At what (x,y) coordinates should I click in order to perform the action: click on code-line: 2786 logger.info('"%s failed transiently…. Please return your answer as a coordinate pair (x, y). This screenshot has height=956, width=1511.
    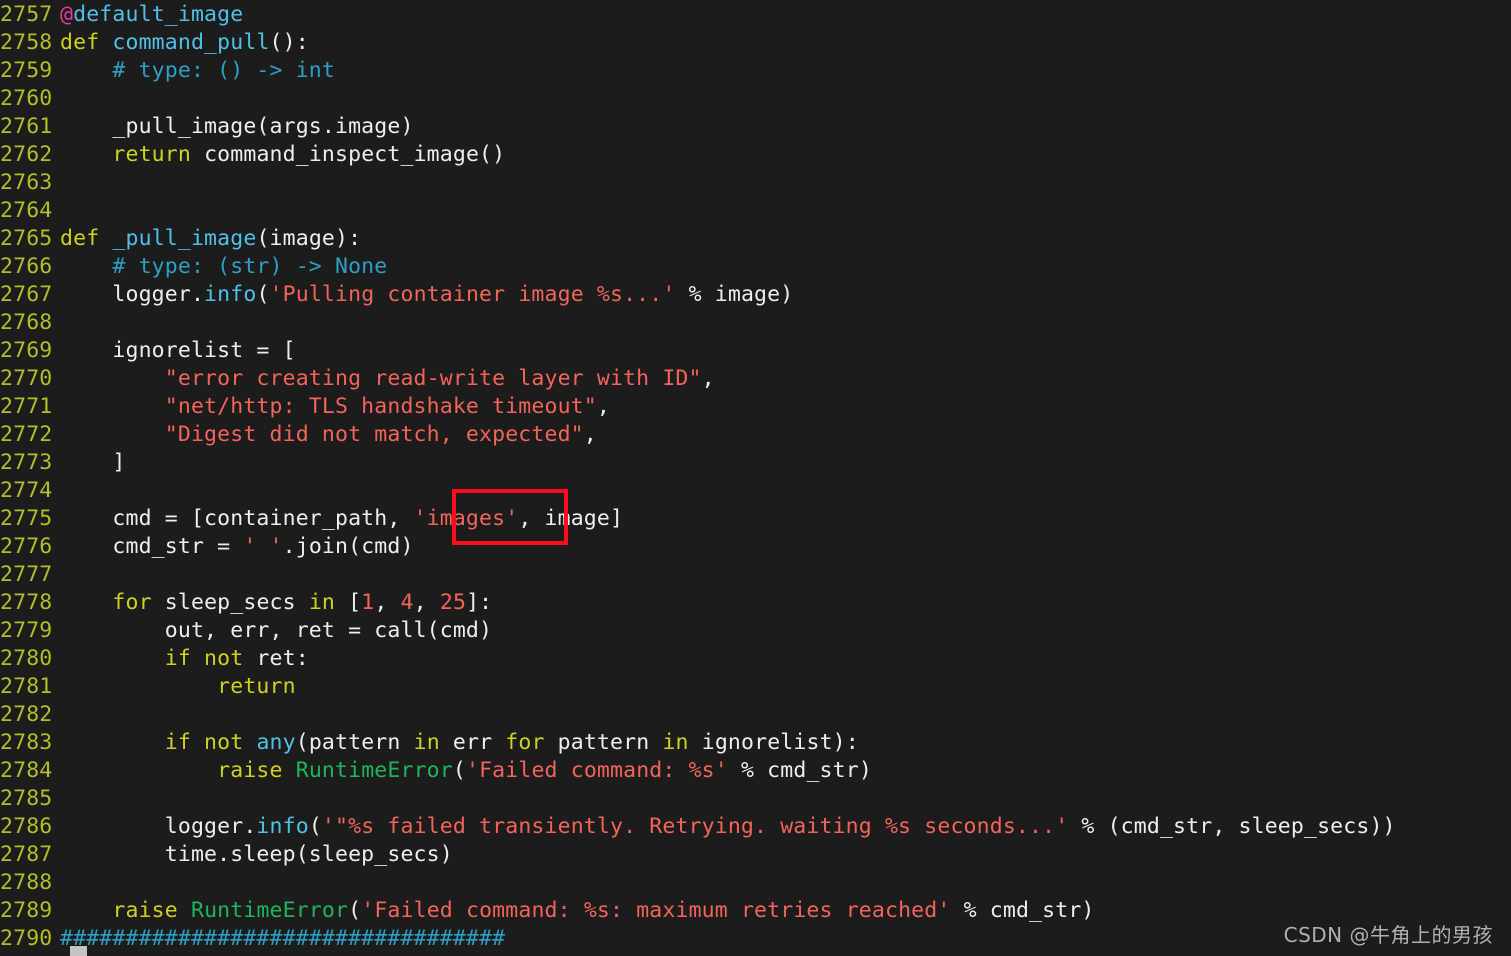
    Looking at the image, I should click on (755, 827).